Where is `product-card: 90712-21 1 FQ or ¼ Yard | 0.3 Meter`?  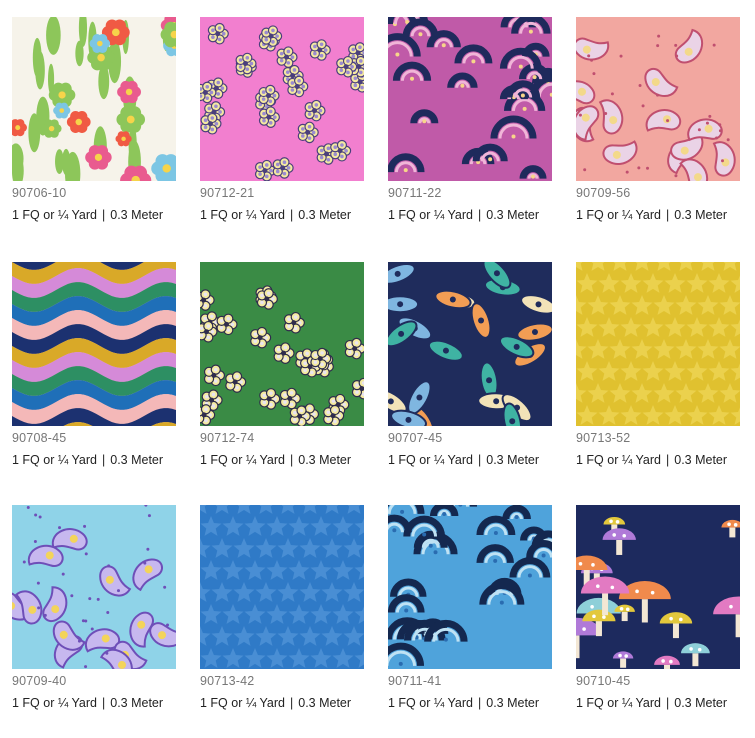
product-card: 90712-21 1 FQ or ¼ Yard | 0.3 Meter is located at coordinates (288, 119).